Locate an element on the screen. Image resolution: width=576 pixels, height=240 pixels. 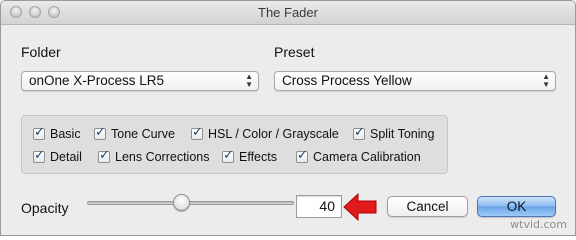
checkbox-hsl-color-grayscale: ✓ HSL / Color / Grayscale is located at coordinates (265, 133).